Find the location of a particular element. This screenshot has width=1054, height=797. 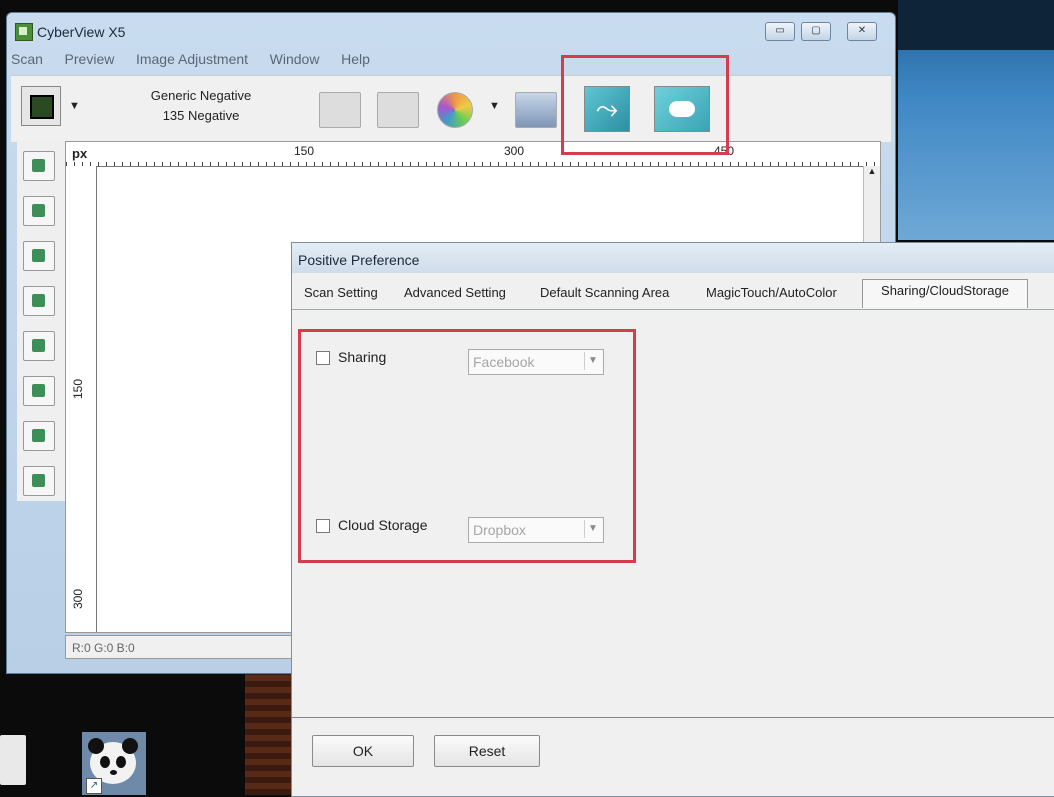

film-dropdown-caret-icon: ▼ is located at coordinates (74, 106).